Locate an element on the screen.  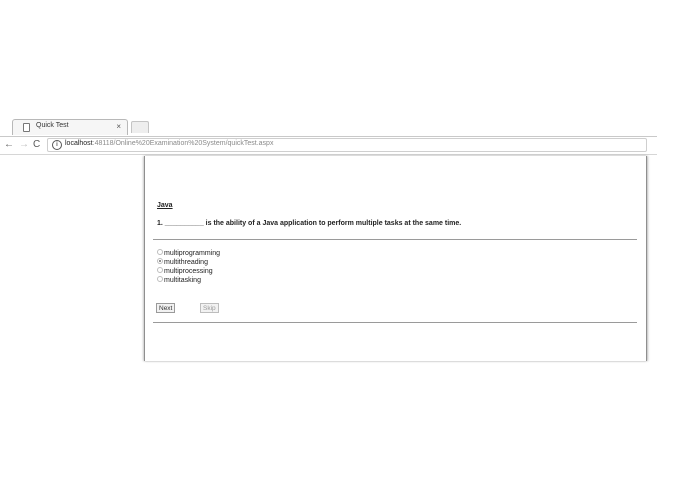
option-multithreading: multithreading is located at coordinates (188, 262).